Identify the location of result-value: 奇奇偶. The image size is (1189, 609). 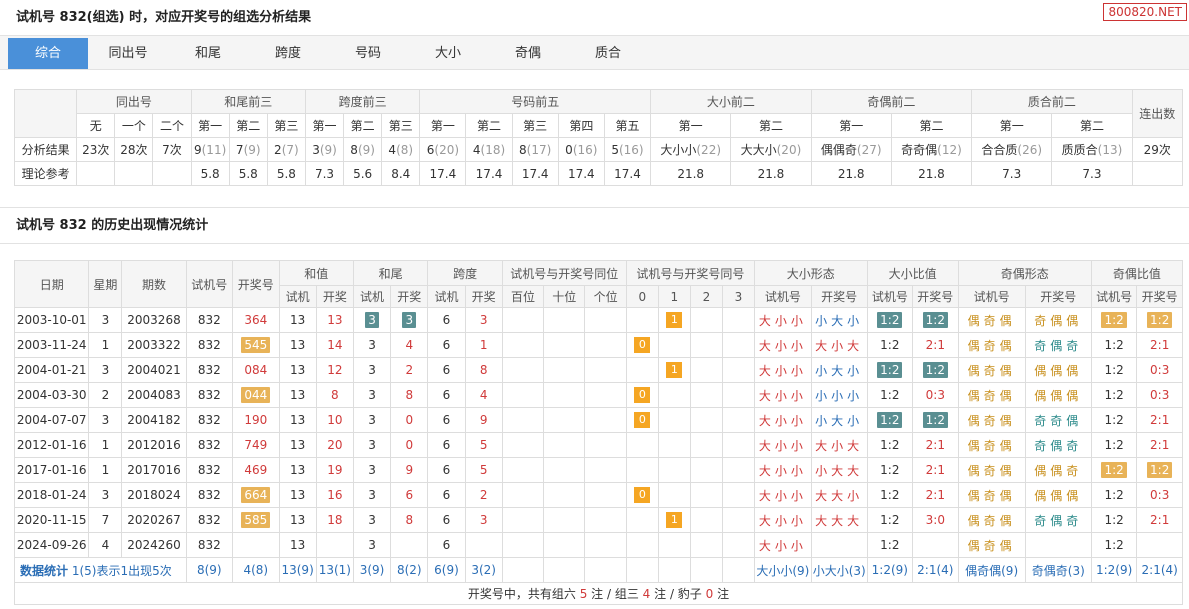
(919, 150).